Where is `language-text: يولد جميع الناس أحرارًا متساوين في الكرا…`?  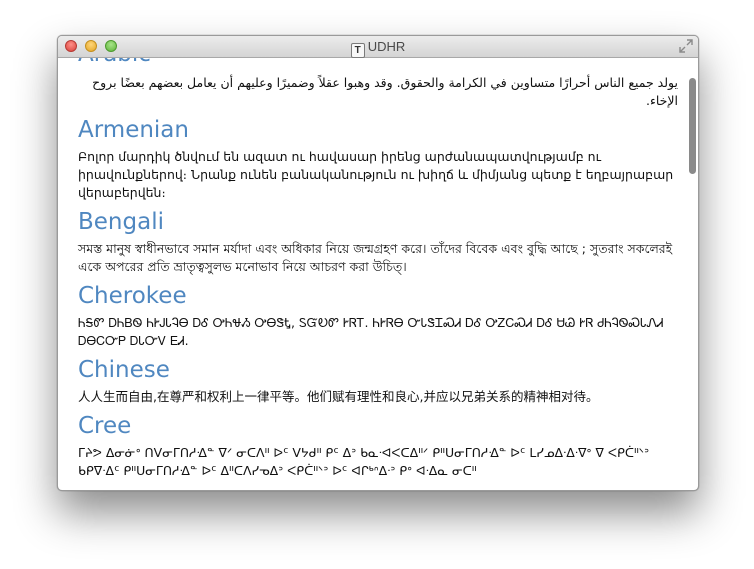
language-text: يولد جميع الناس أحرارًا متساوين في الكرا… is located at coordinates (385, 91).